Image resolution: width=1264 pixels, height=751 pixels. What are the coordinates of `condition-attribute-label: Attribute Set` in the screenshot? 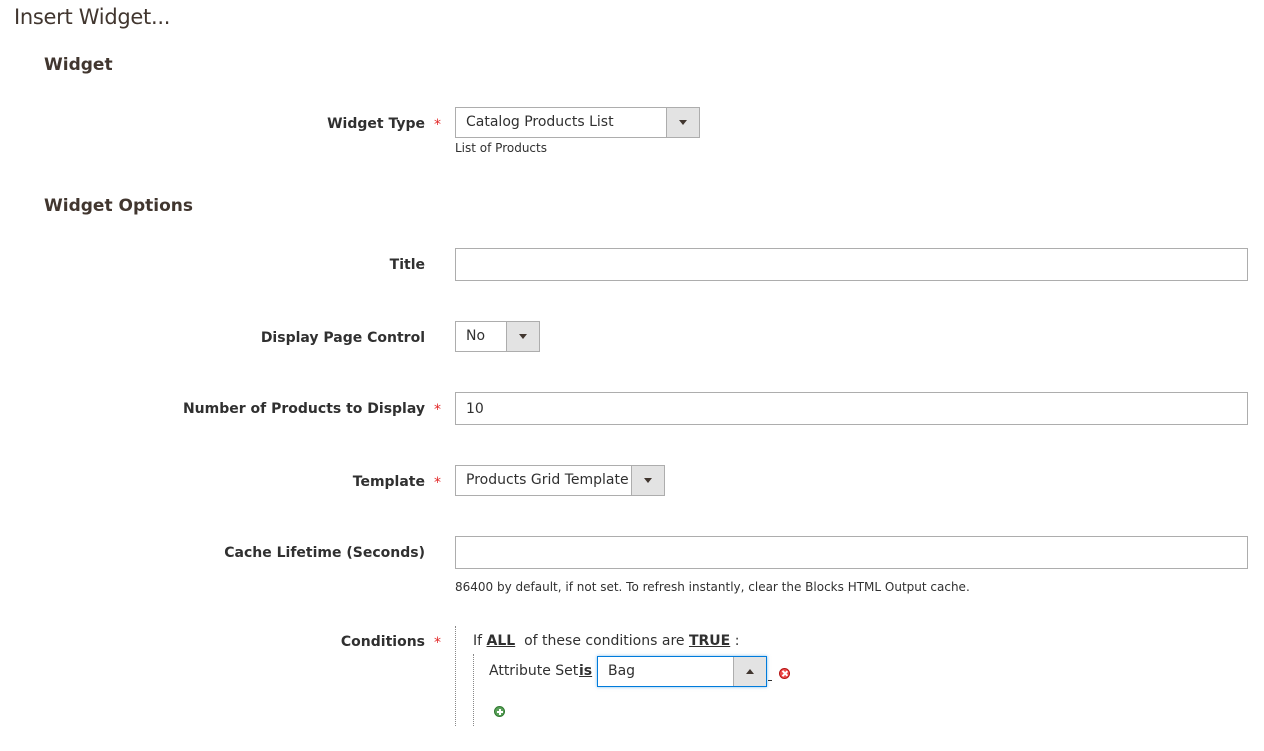 It's located at (534, 671).